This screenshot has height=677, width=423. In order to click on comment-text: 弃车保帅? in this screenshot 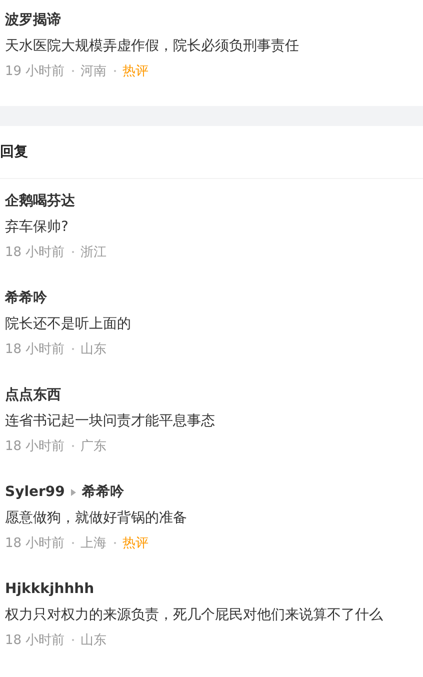, I will do `click(36, 227)`.